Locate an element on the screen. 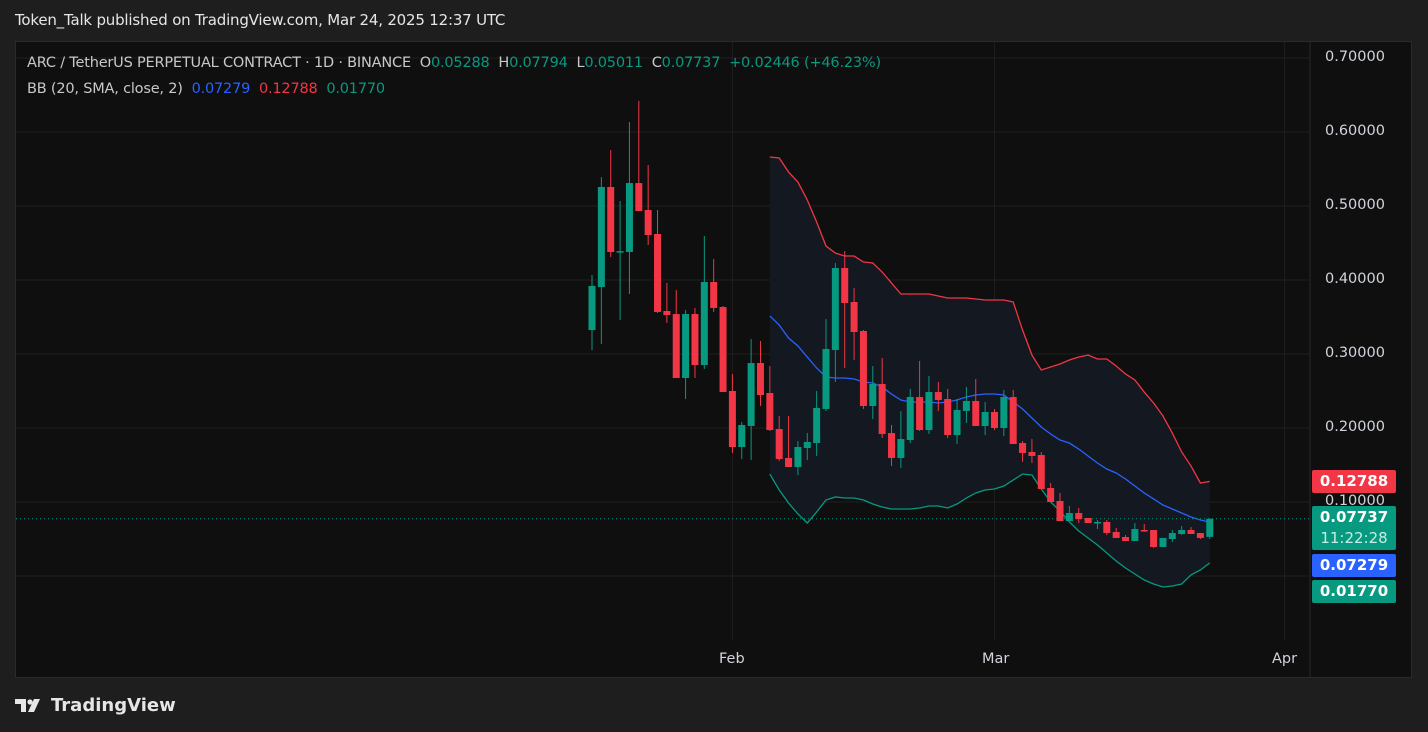  price-tick-label: 0.40000 is located at coordinates (1355, 279).